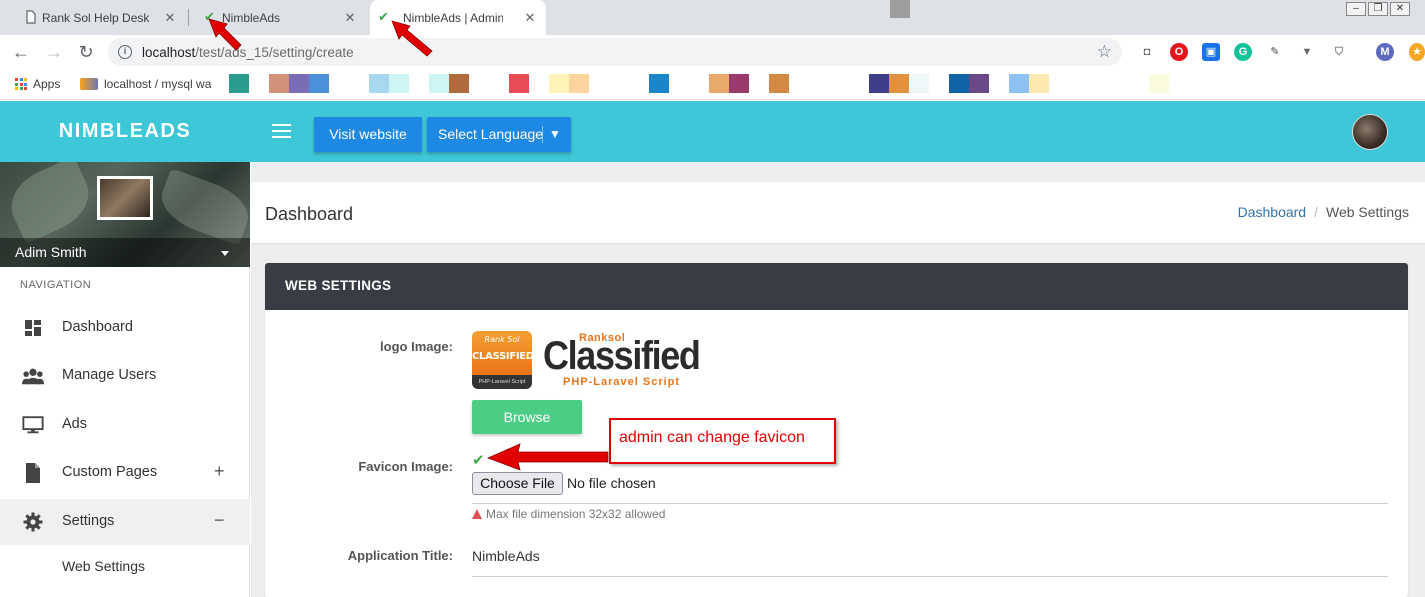  Describe the element at coordinates (89, 84) in the screenshot. I see `phpmyadmin-icon` at that location.